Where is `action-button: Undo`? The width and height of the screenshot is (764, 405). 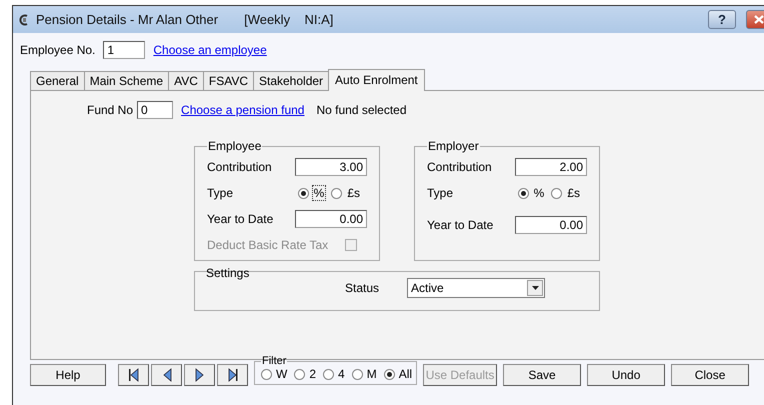
action-button: Undo is located at coordinates (626, 375).